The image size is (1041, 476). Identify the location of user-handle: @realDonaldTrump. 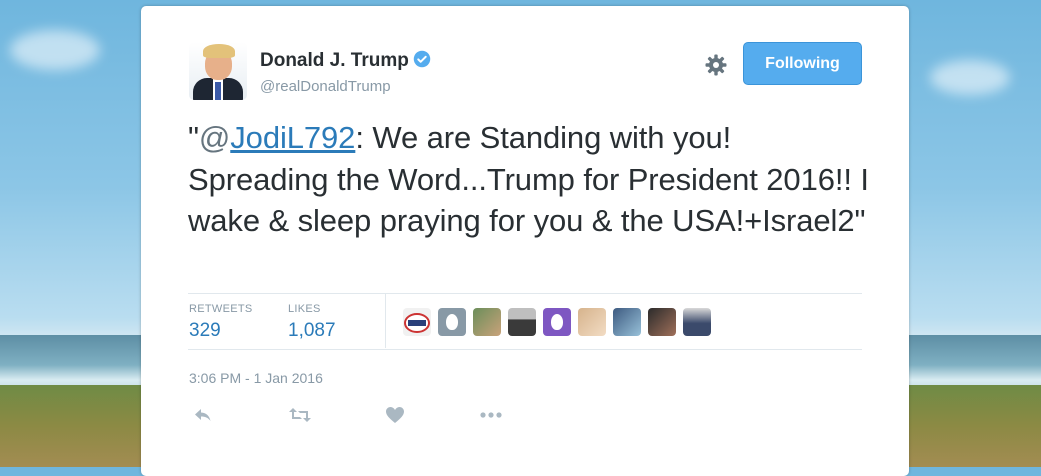
(325, 86).